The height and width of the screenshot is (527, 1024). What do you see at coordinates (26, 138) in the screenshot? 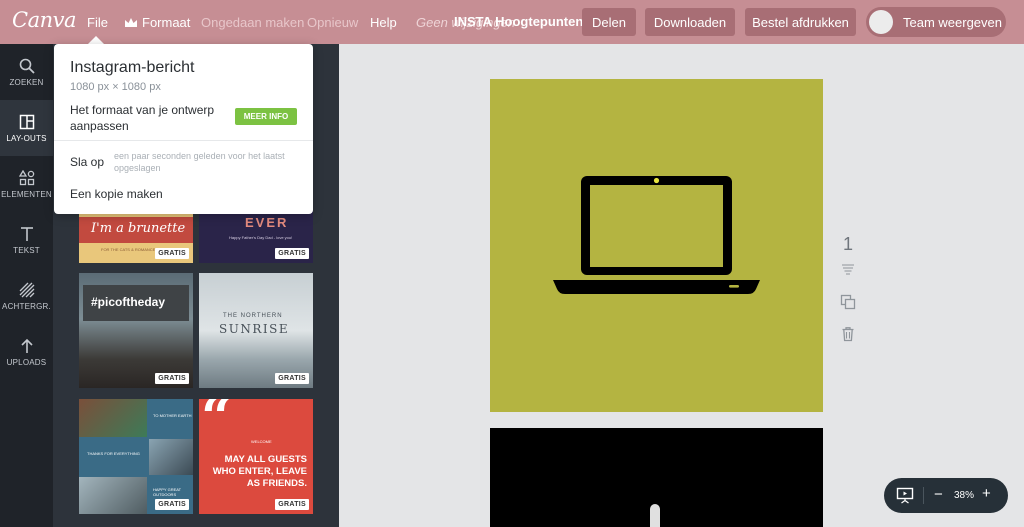
I see `rail-label: LAY-OUTS` at bounding box center [26, 138].